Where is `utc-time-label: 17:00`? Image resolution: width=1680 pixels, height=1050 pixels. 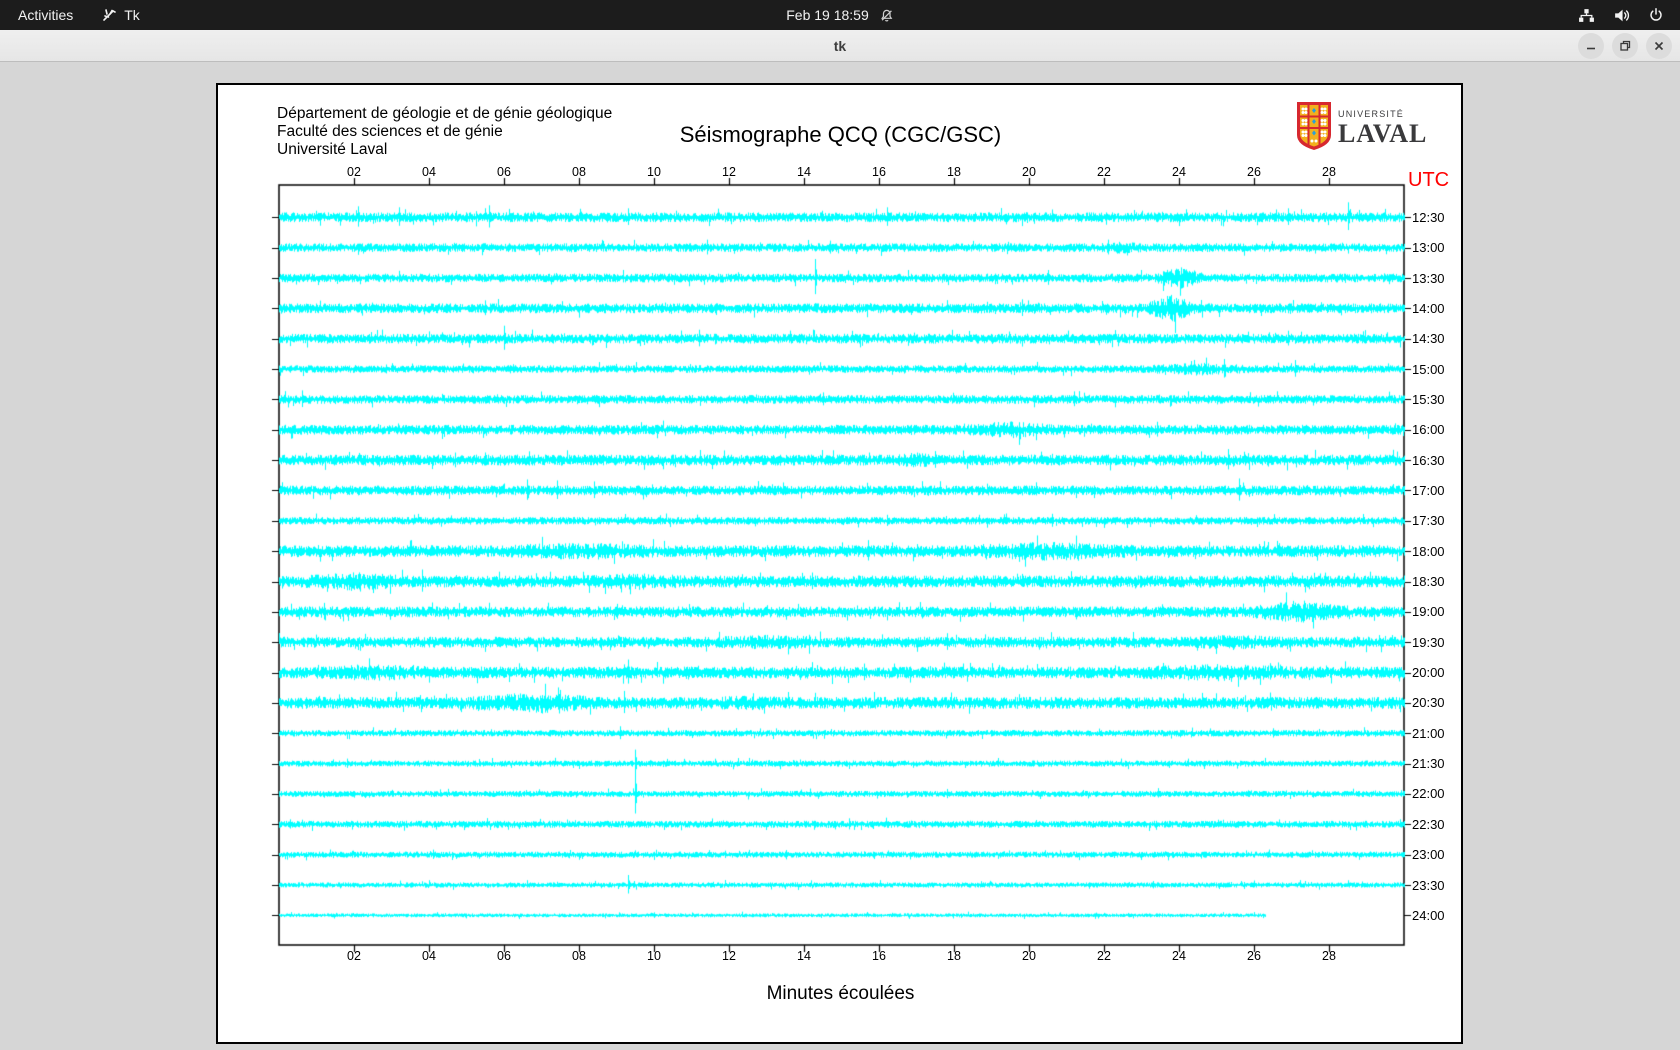 utc-time-label: 17:00 is located at coordinates (1428, 490).